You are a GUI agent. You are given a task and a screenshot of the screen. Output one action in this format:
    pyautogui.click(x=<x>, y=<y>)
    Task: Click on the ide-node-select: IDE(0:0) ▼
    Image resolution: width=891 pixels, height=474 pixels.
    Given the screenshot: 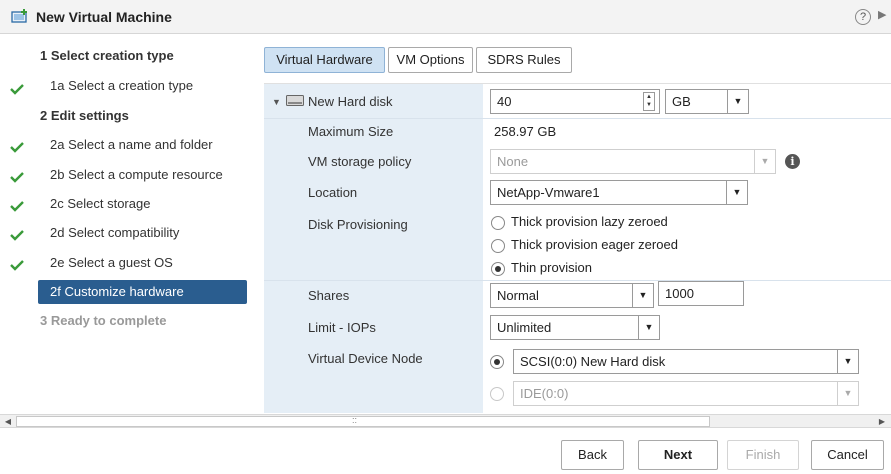 What is the action you would take?
    pyautogui.click(x=686, y=393)
    